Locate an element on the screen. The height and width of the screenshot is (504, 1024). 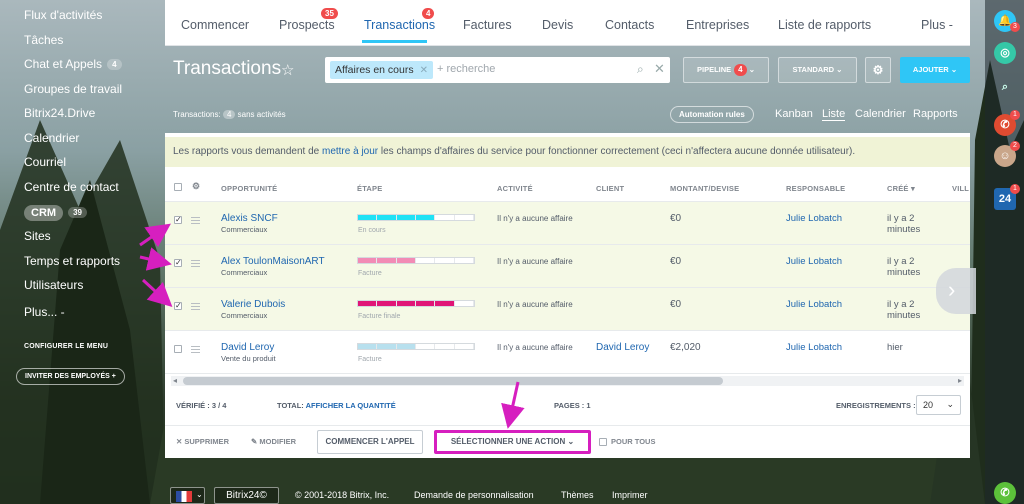
deal-name-link: Valerie Dubois is located at coordinates (253, 304).